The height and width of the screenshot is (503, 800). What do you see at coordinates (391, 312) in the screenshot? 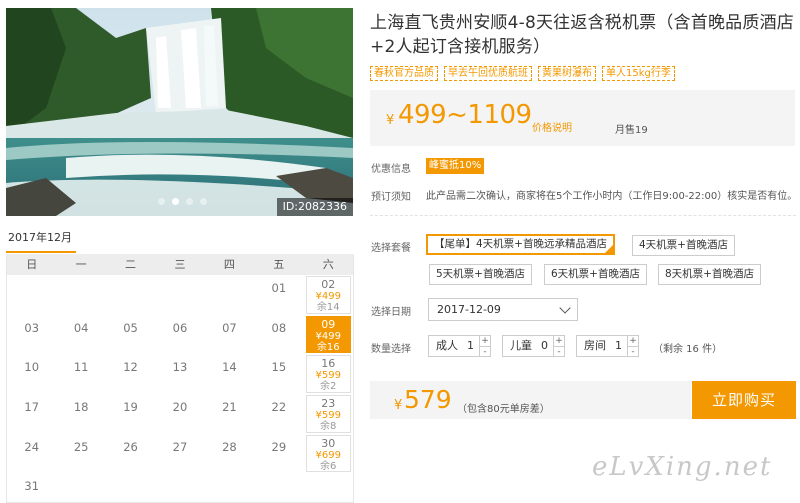
I see `date-label: 选择日期` at bounding box center [391, 312].